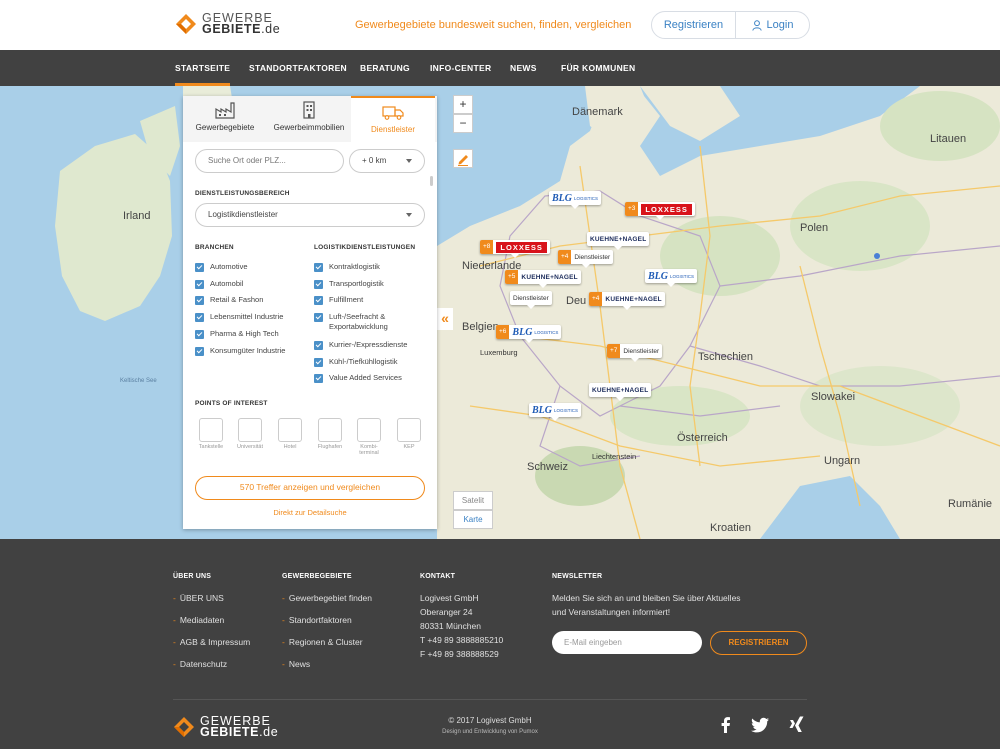 Image resolution: width=1000 pixels, height=749 pixels. I want to click on footer-link-standortfaktoren: - Standortfaktoren, so click(317, 620).